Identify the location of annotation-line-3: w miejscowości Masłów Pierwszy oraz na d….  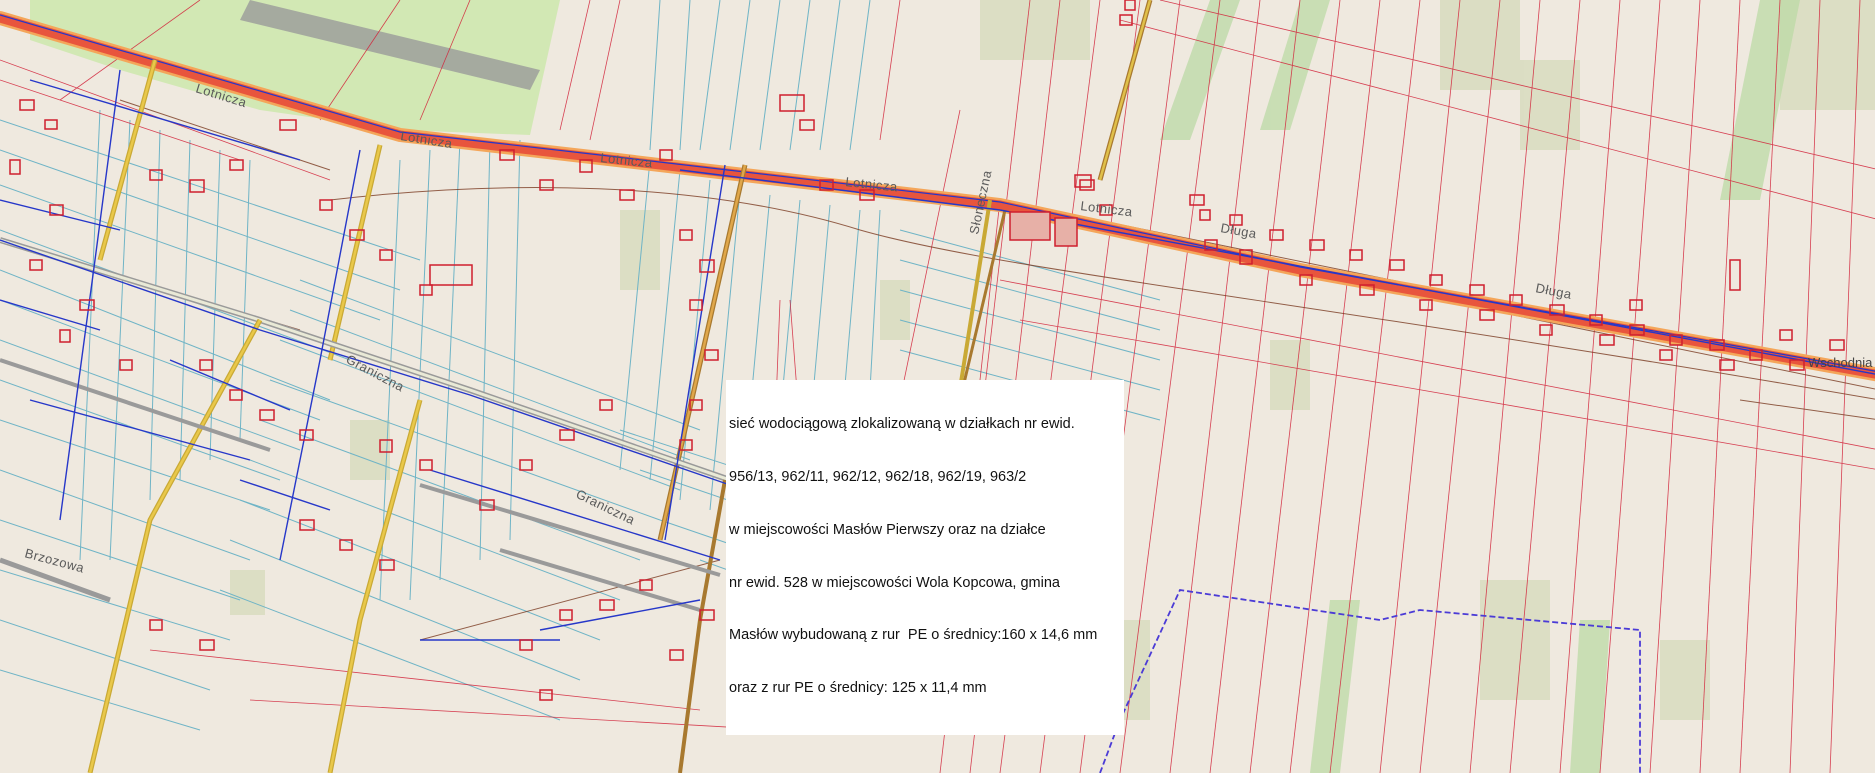
(887, 529).